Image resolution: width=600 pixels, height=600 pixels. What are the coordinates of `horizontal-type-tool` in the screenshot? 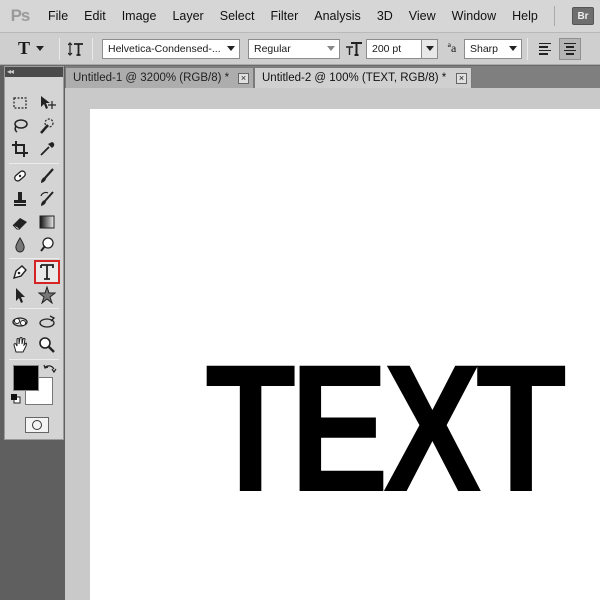 It's located at (47, 272).